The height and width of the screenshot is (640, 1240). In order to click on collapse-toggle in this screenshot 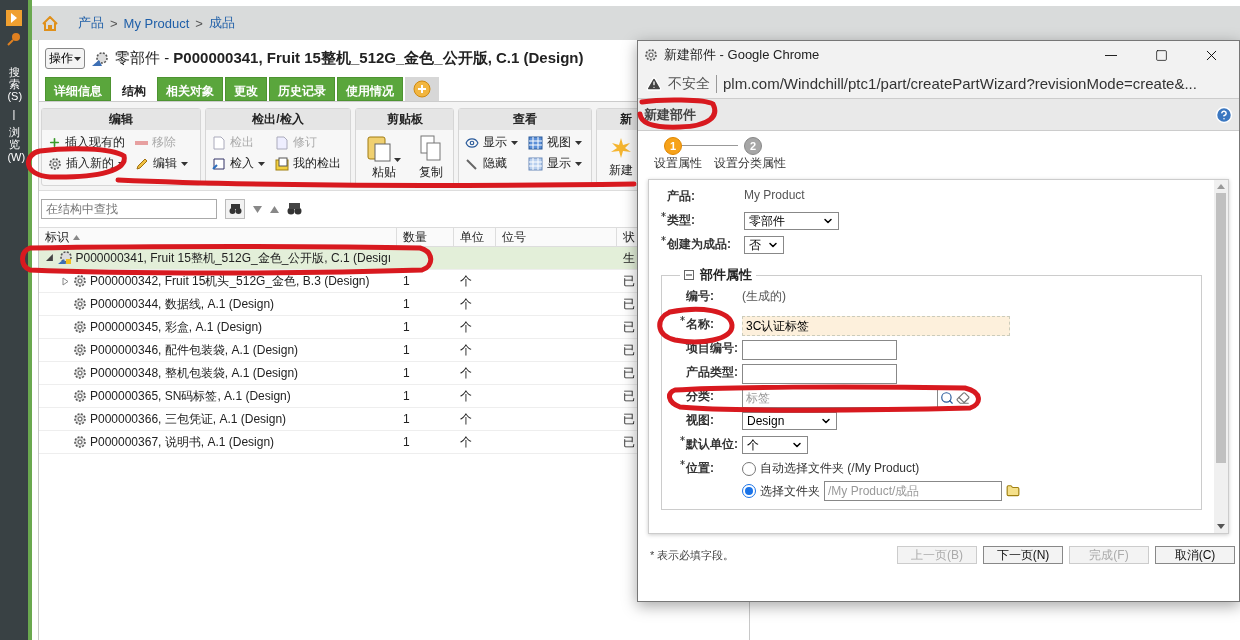, I will do `click(689, 275)`.